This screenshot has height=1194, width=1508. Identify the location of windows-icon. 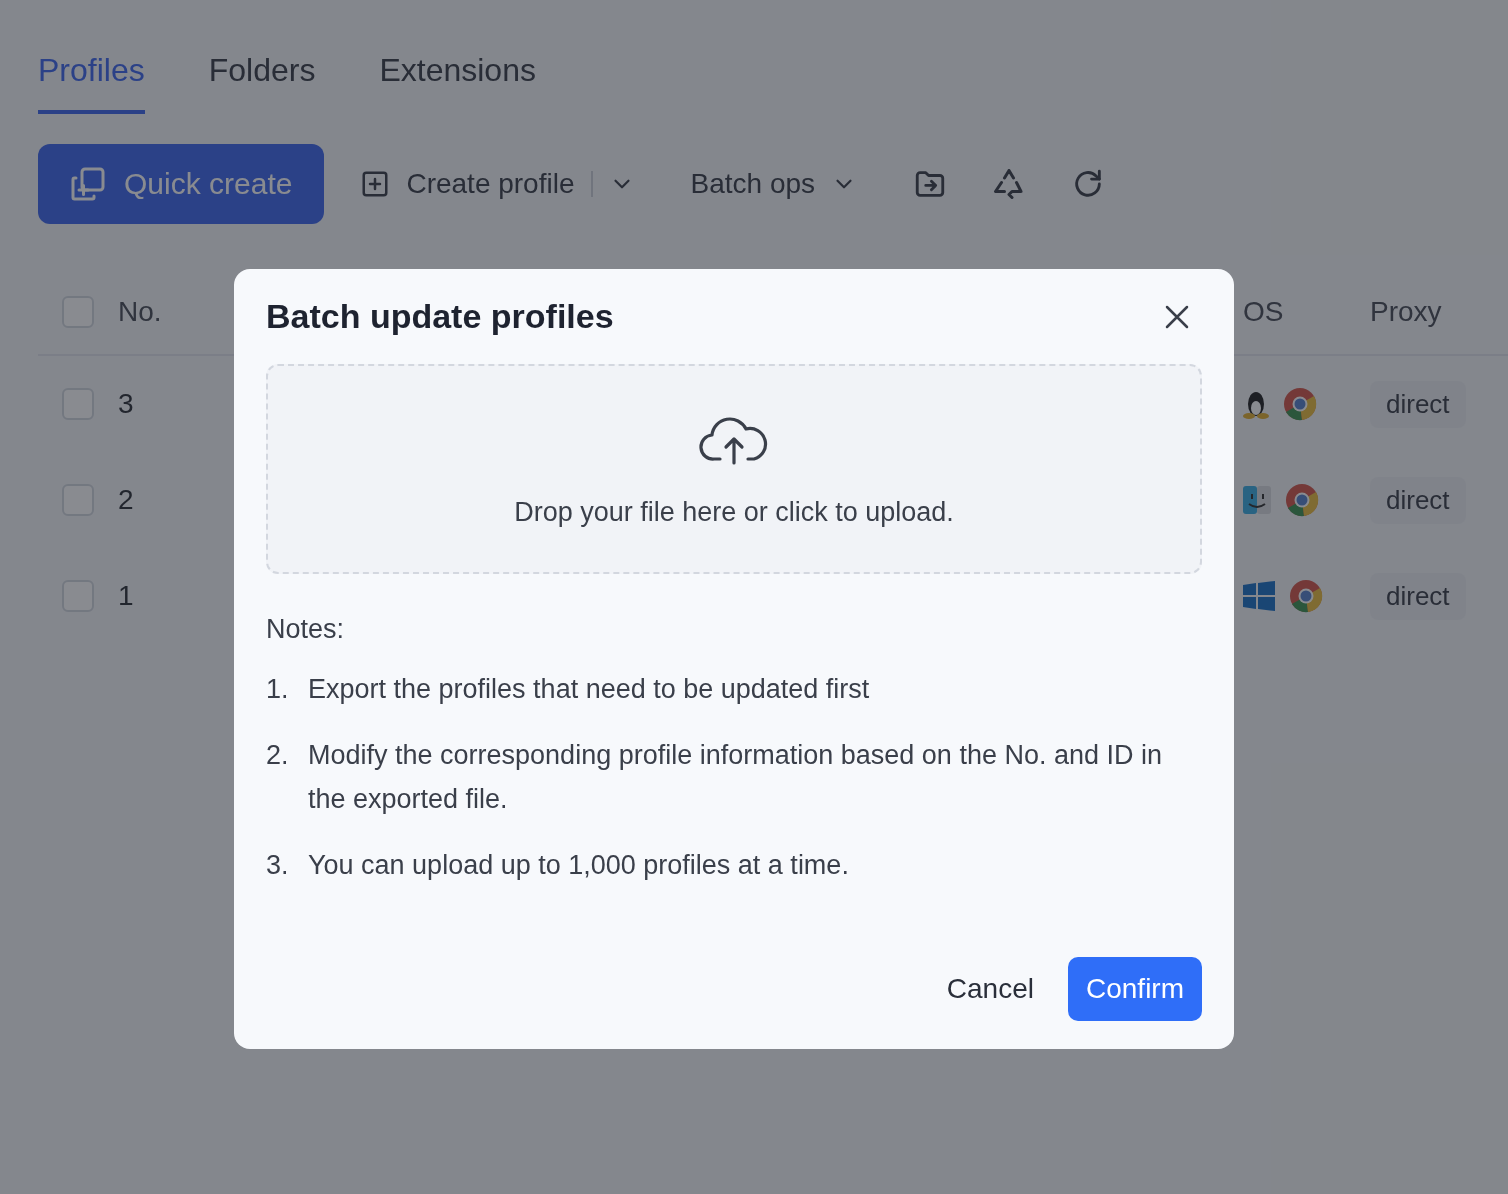
(1259, 596).